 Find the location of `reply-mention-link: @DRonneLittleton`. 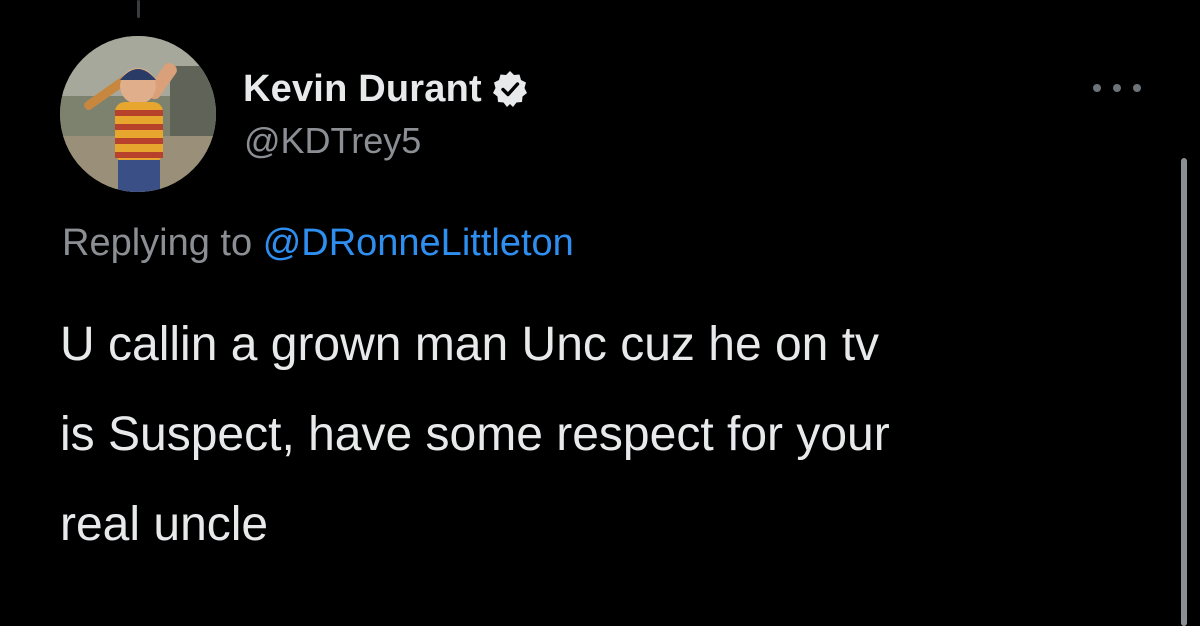

reply-mention-link: @DRonneLittleton is located at coordinates (418, 243).